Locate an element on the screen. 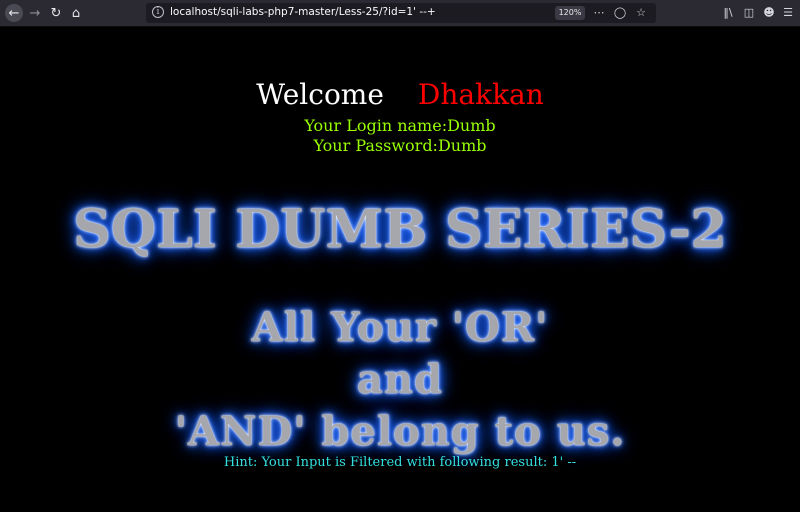 This screenshot has height=512, width=800. sidebar-icon: ◫ is located at coordinates (749, 13).